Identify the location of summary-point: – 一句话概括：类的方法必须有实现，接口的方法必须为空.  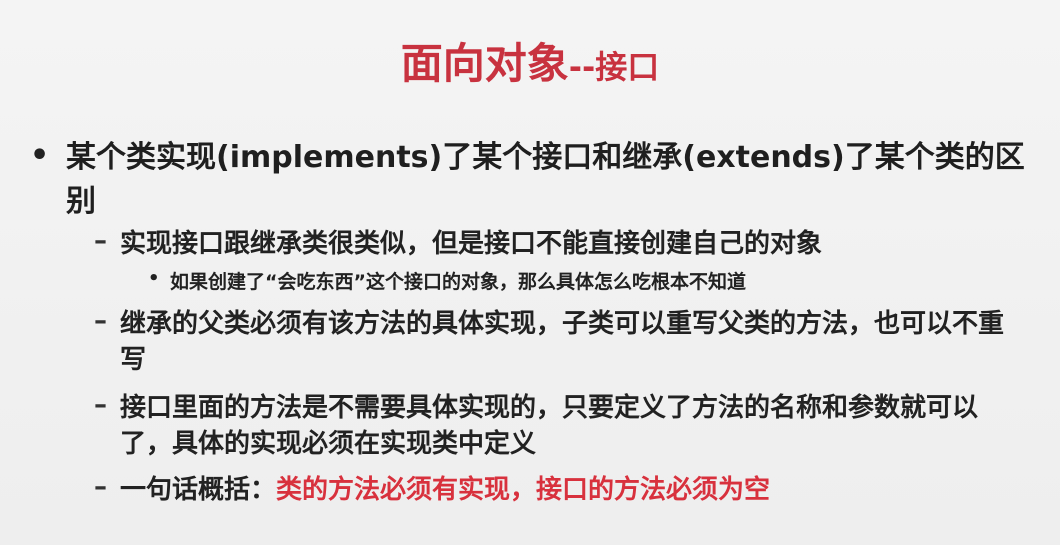
(554, 490).